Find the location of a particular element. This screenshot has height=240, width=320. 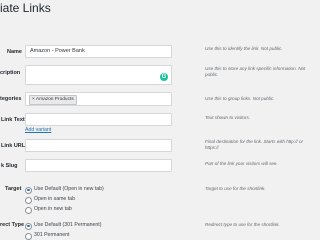

link-slug-input is located at coordinates (98, 165).